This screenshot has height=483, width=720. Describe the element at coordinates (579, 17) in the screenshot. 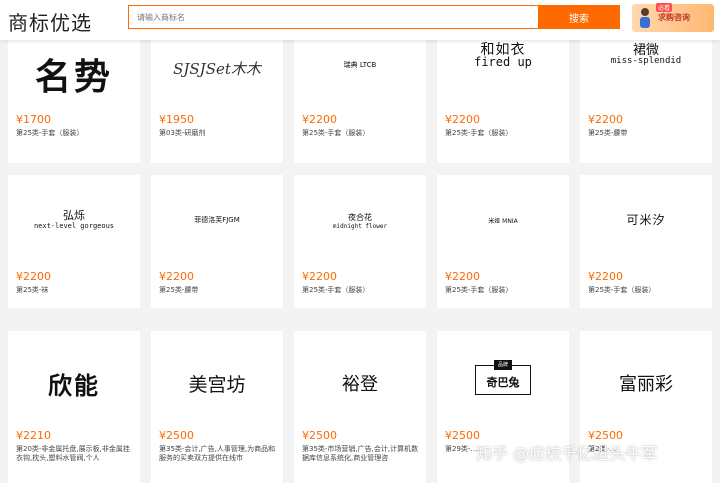

I see `search-button: 搜索` at that location.